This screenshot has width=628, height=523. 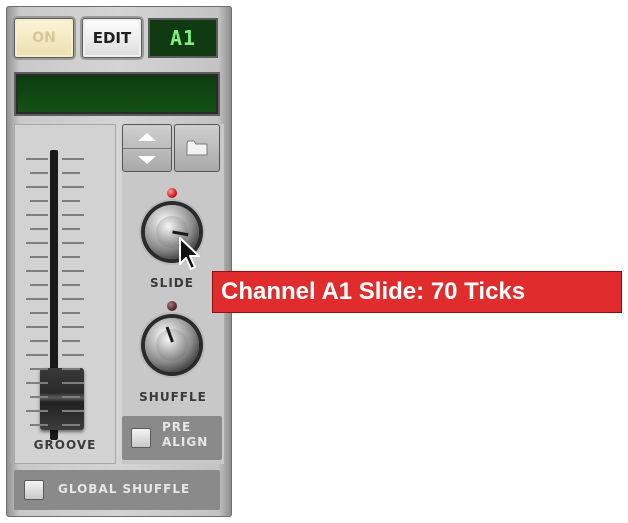 What do you see at coordinates (34, 490) in the screenshot?
I see `global-shuffle-checkbox` at bounding box center [34, 490].